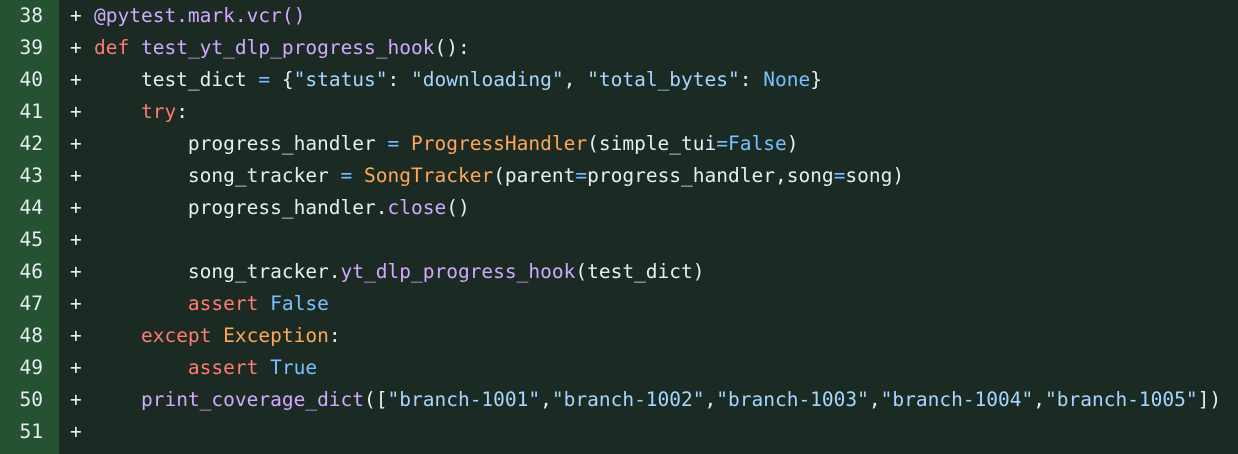  What do you see at coordinates (487, 79) in the screenshot?
I see `code-token: "downloading"` at bounding box center [487, 79].